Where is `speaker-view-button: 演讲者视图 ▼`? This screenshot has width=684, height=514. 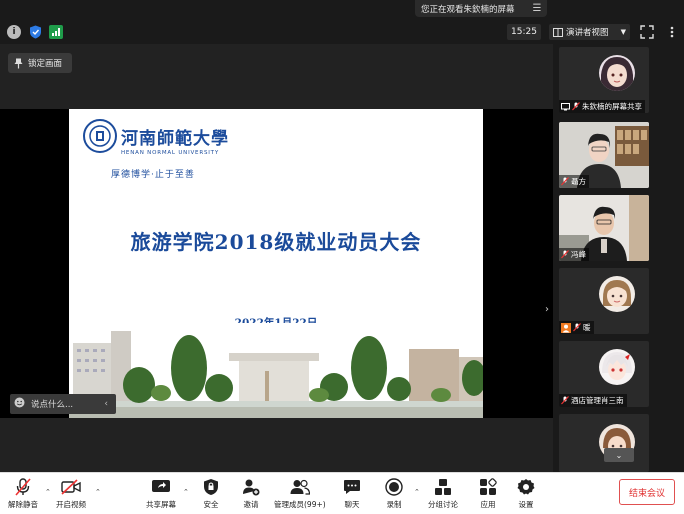
speaker-view-button: 演讲者视图 ▼ is located at coordinates (589, 32).